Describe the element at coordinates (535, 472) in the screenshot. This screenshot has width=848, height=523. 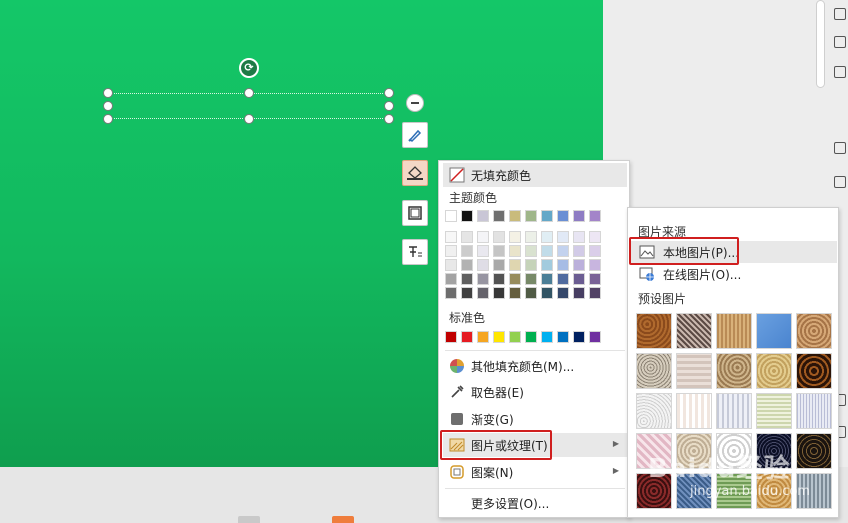
I see `pattern-item: 图案(N) ▶` at that location.